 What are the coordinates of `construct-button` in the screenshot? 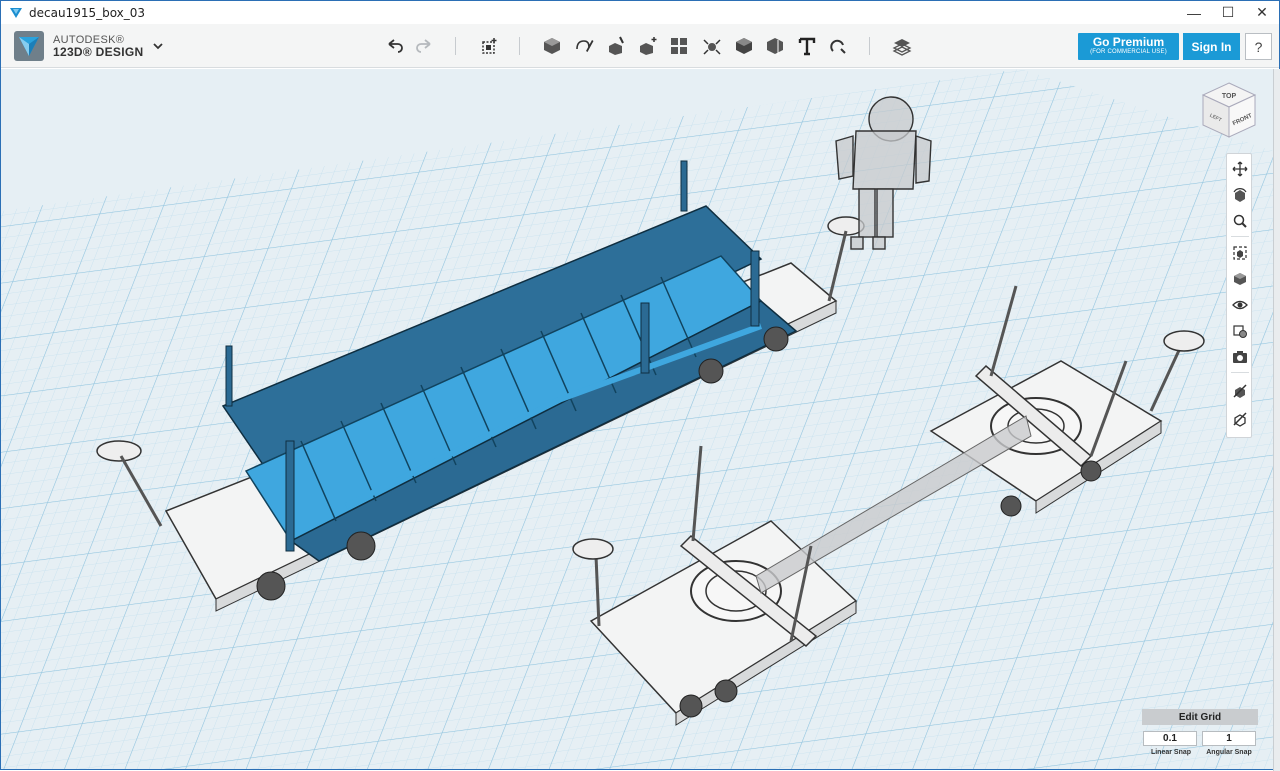 It's located at (617, 46).